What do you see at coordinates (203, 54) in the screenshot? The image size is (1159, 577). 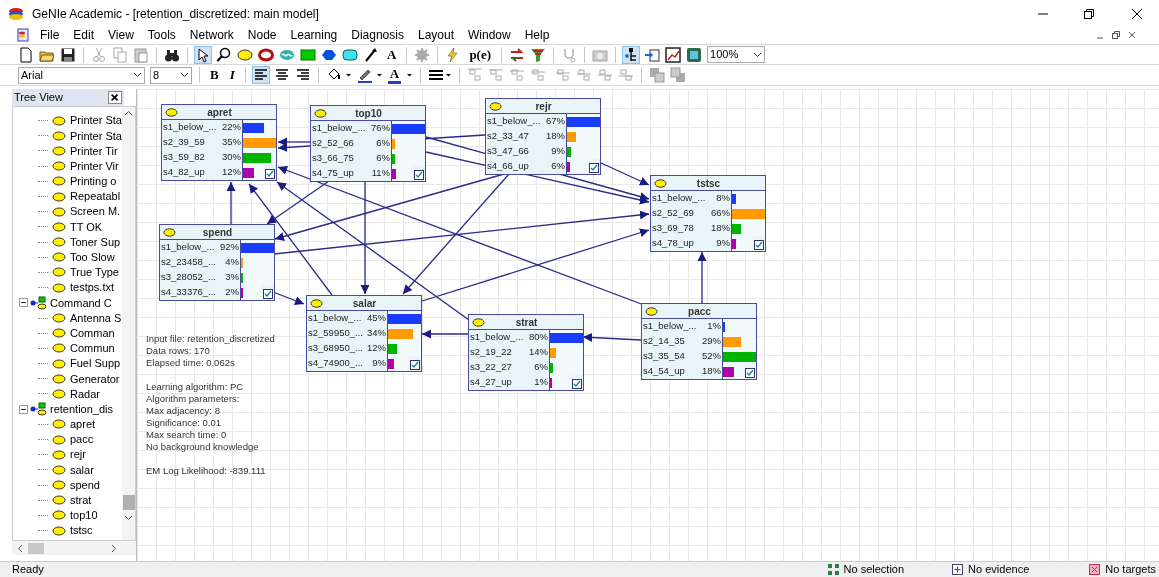 I see `pointer-icon` at bounding box center [203, 54].